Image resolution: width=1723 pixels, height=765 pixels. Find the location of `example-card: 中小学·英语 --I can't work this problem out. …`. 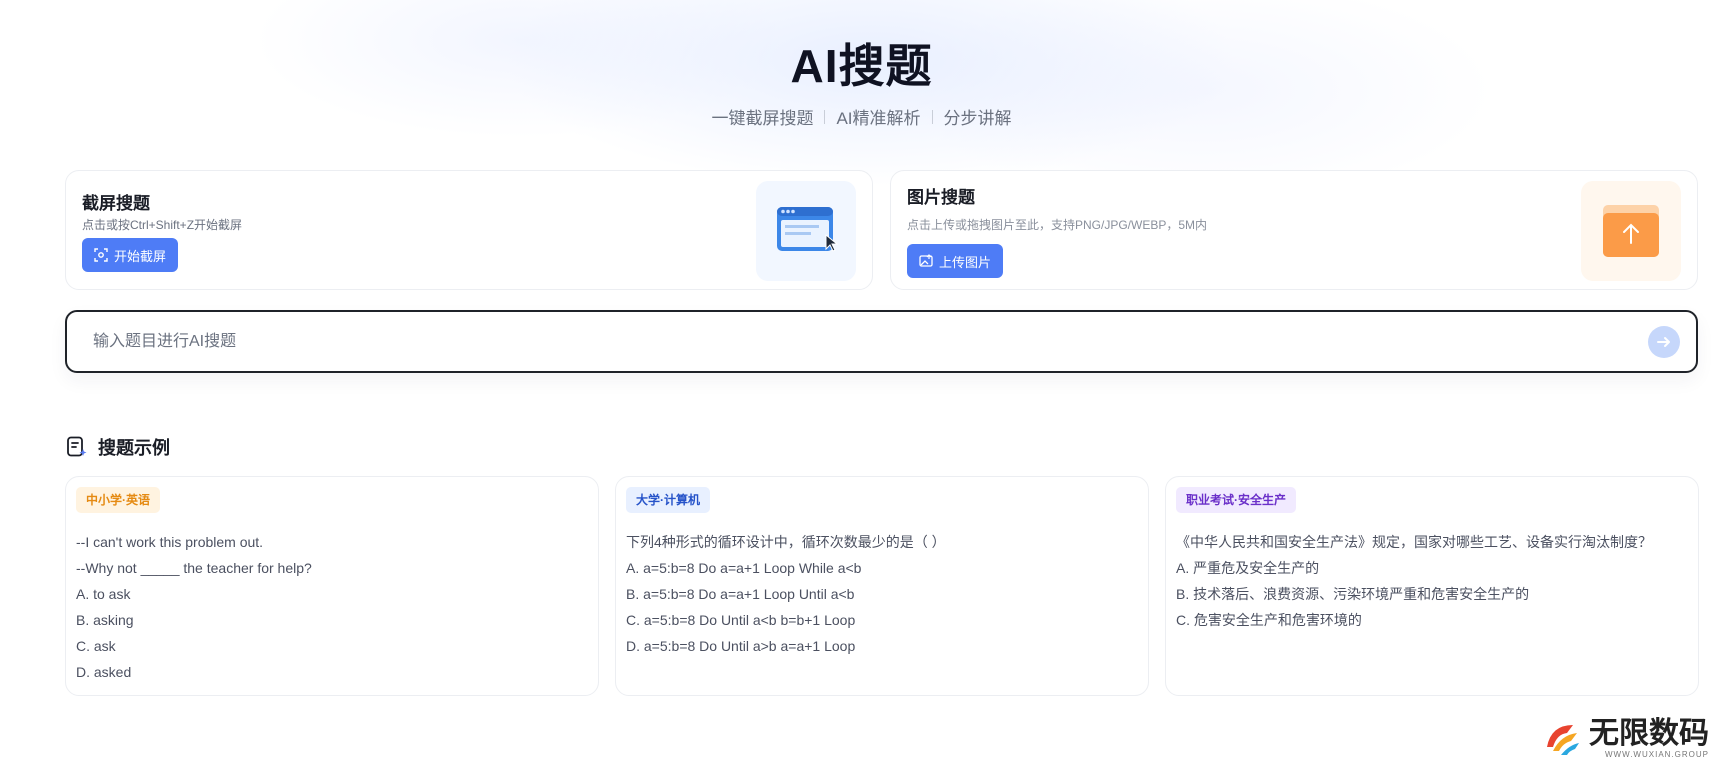

example-card: 中小学·英语 --I can't work this problem out. … is located at coordinates (332, 586).